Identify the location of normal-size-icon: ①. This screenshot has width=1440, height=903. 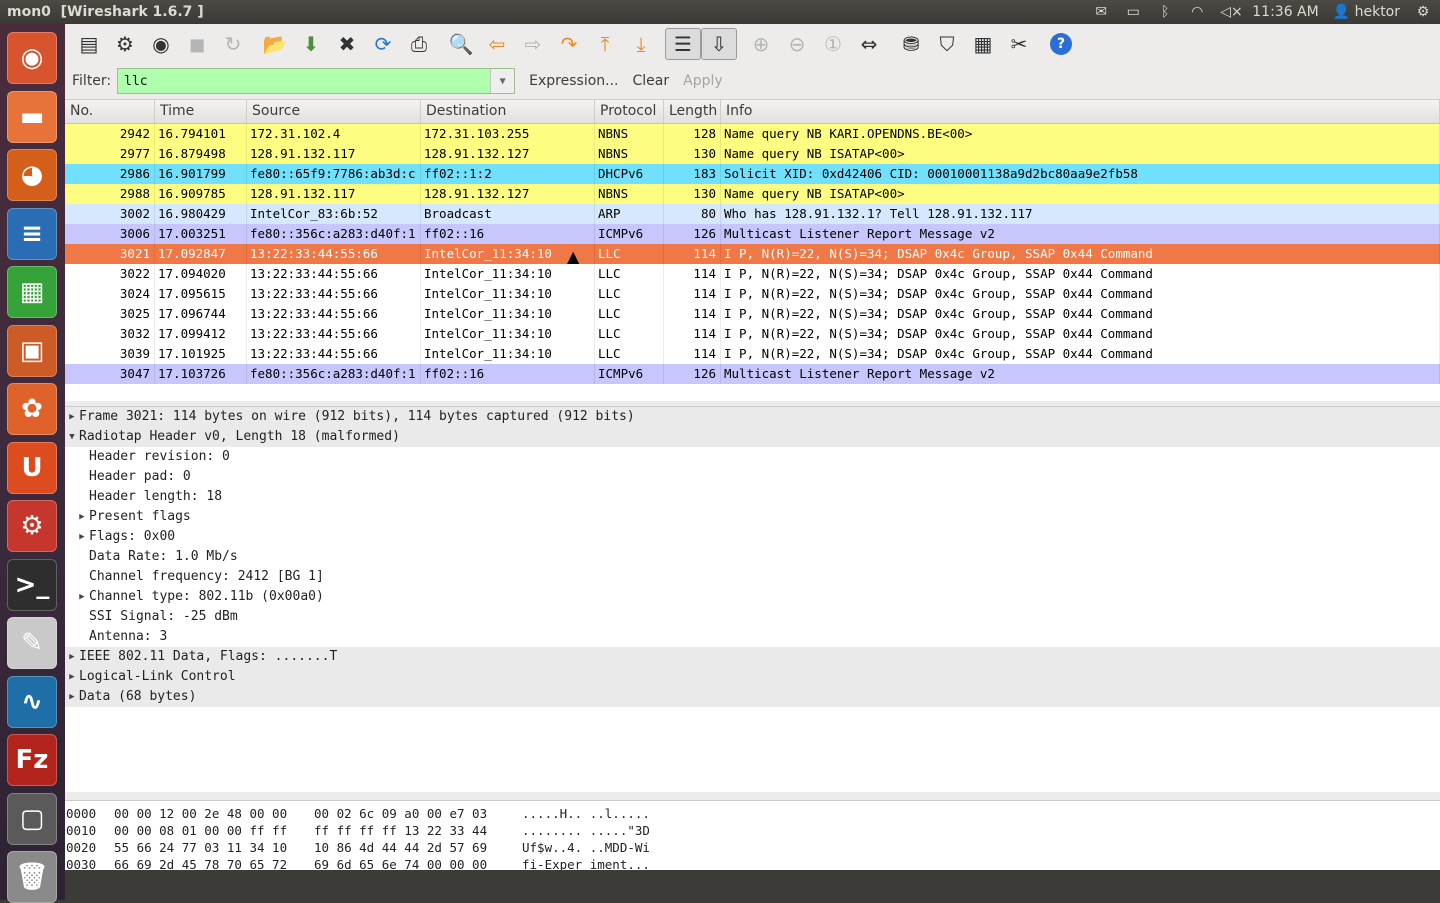
(833, 44).